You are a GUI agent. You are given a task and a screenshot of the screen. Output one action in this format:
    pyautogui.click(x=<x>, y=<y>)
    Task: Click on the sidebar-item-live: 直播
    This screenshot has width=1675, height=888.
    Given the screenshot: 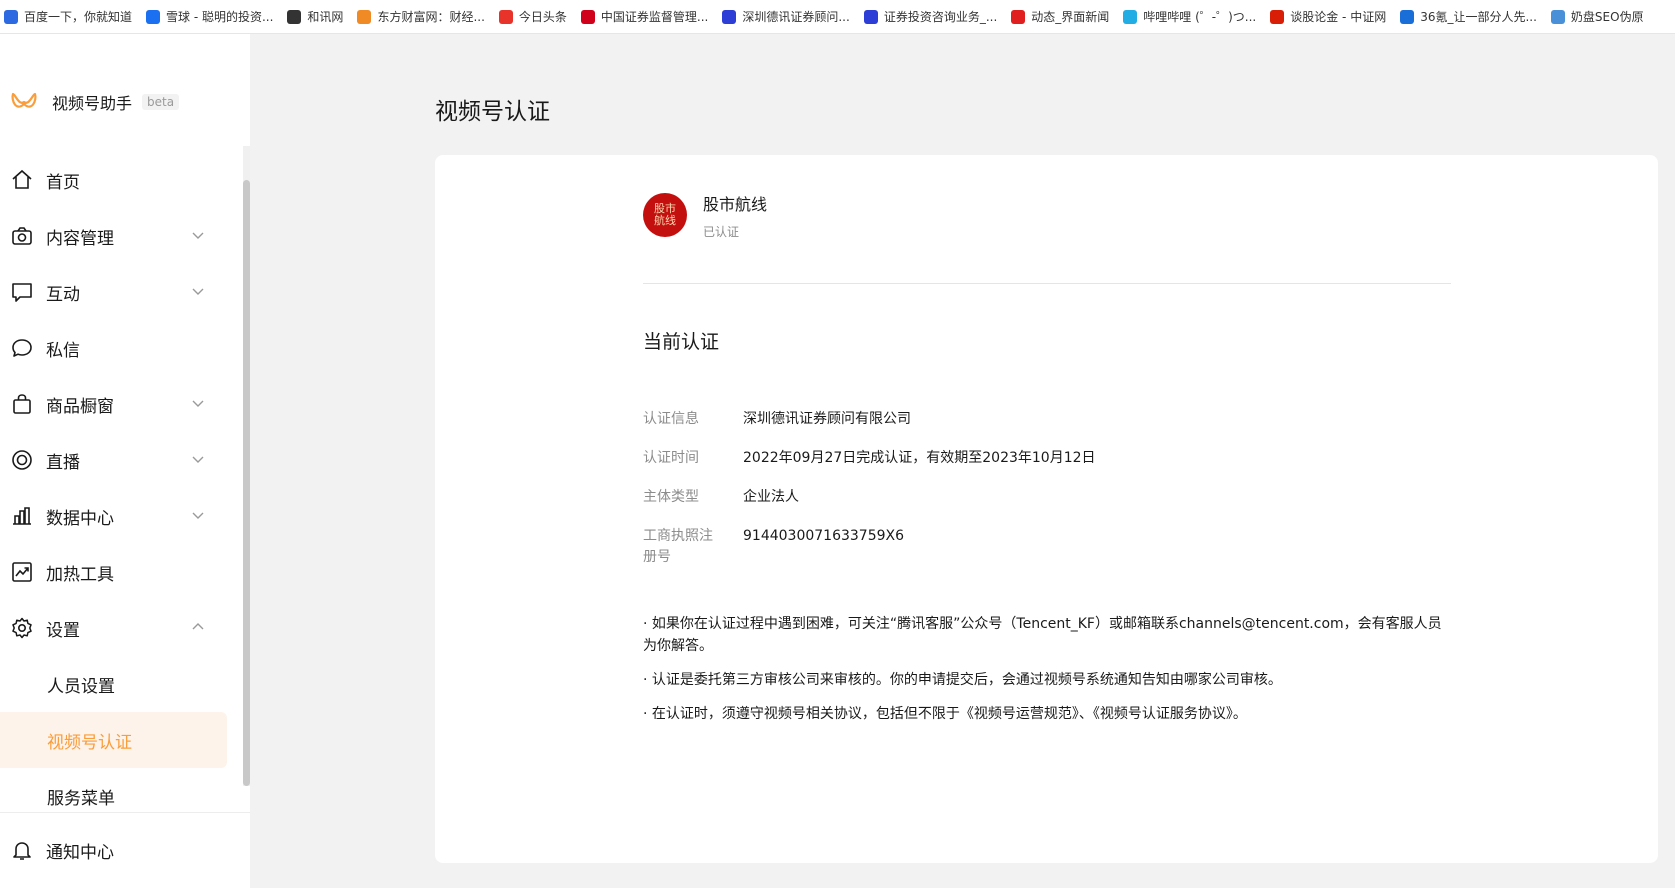 What is the action you would take?
    pyautogui.click(x=113, y=460)
    